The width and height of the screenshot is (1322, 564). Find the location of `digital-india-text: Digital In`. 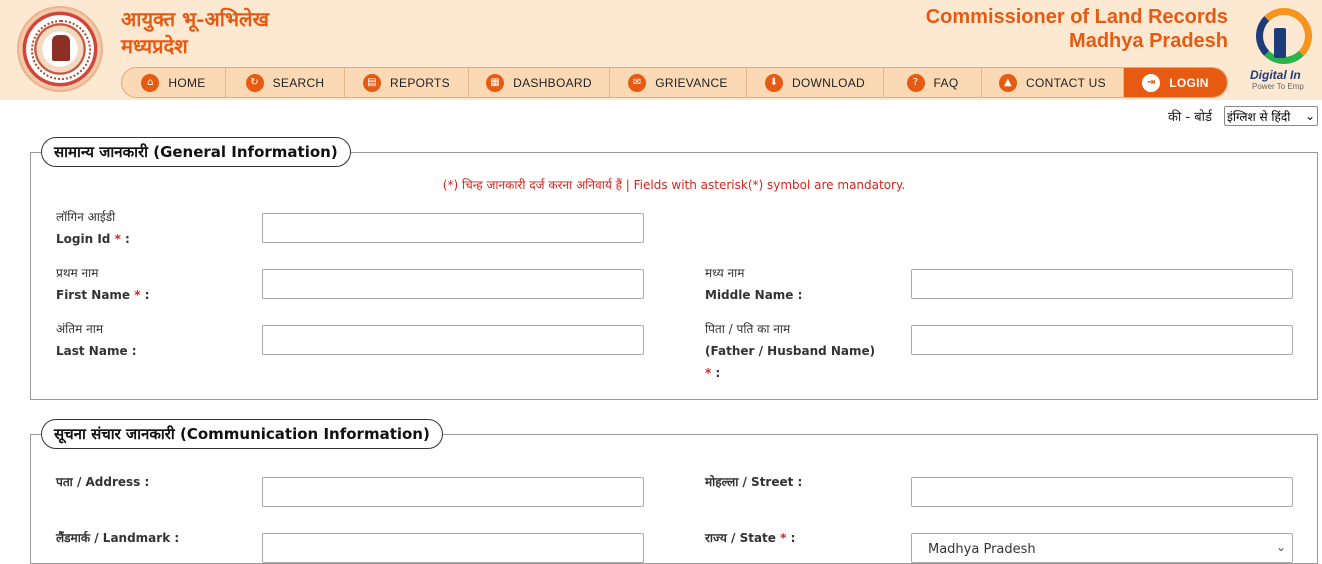

digital-india-text: Digital In is located at coordinates (1275, 75).